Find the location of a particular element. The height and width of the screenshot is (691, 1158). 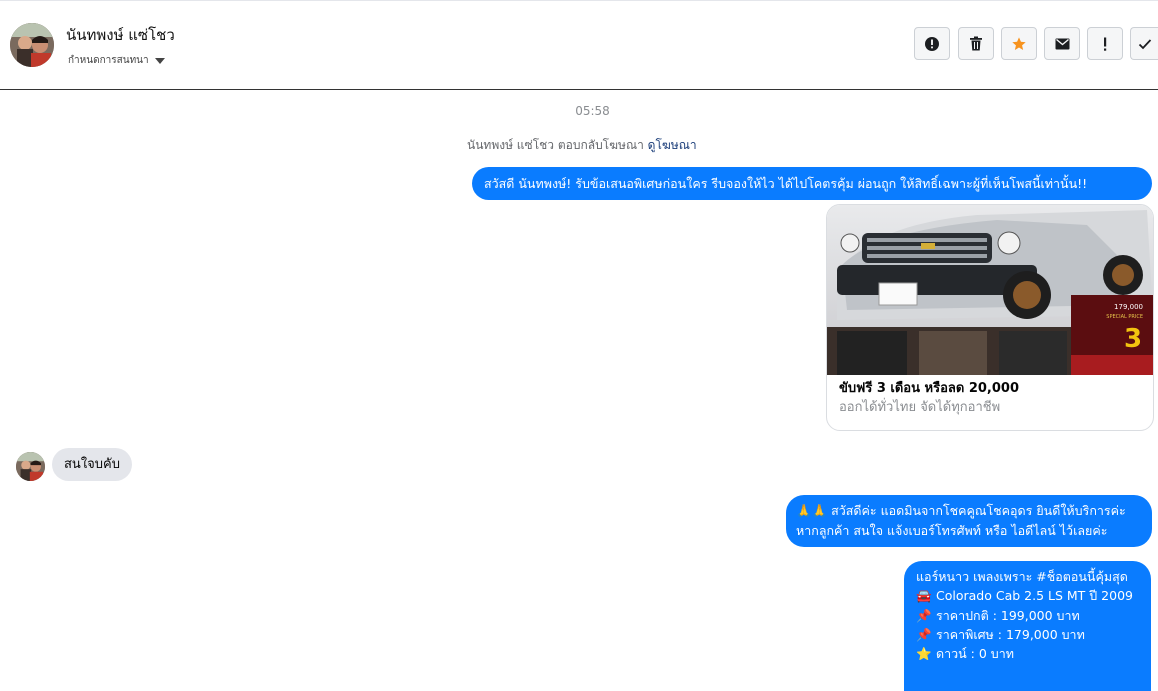

schedule-label: กำหนดการสนทนา is located at coordinates (108, 60).